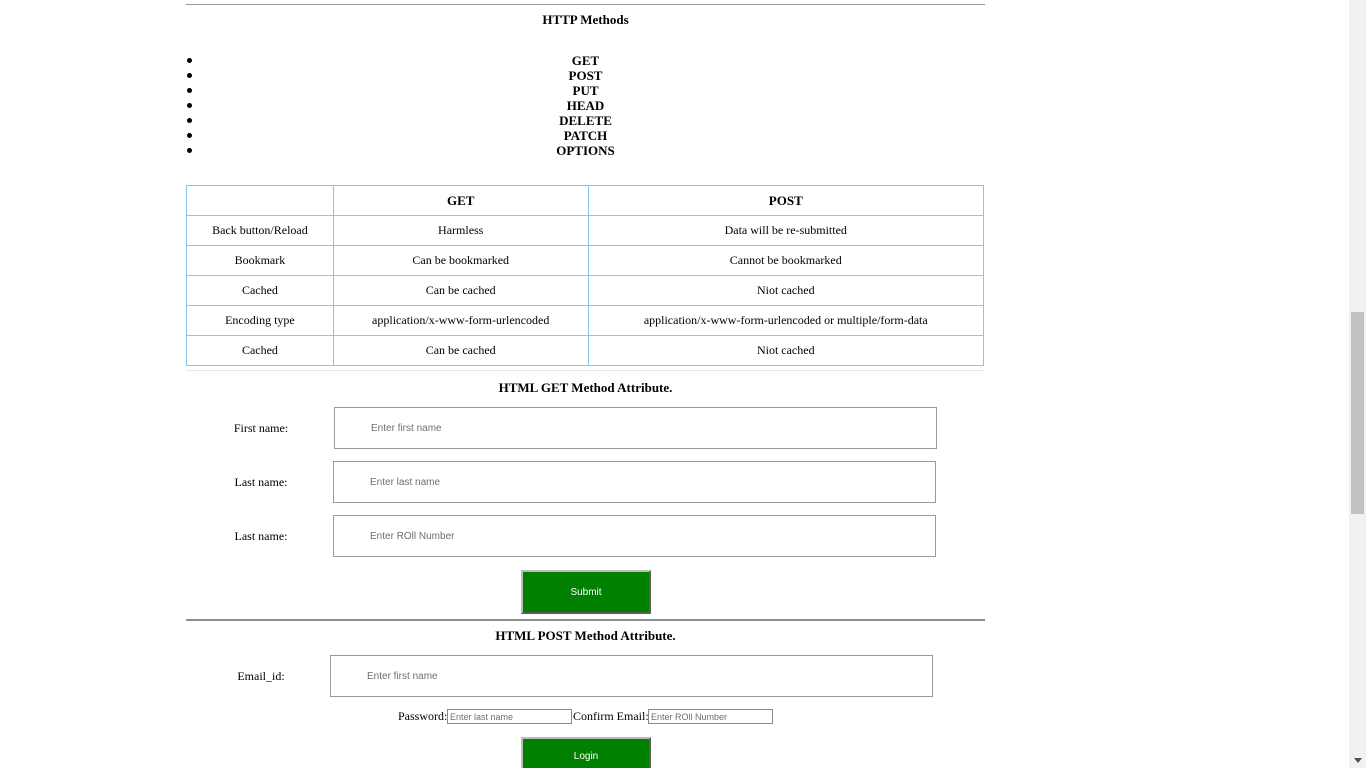 The height and width of the screenshot is (768, 1366). What do you see at coordinates (786, 230) in the screenshot?
I see `table-cell: Data will be re-submitted` at bounding box center [786, 230].